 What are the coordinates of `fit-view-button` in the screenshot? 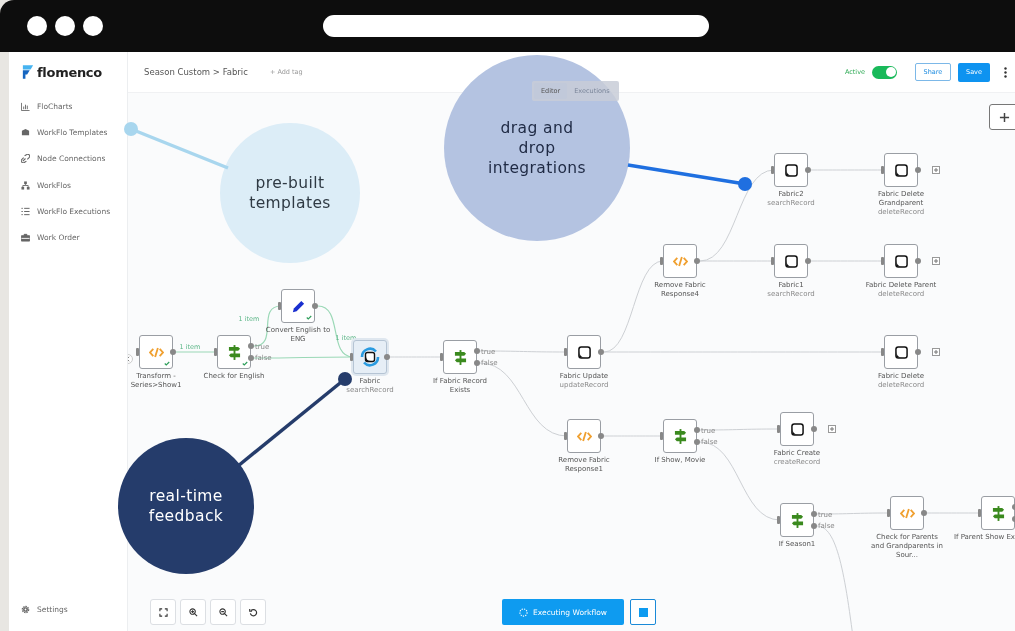 It's located at (163, 612).